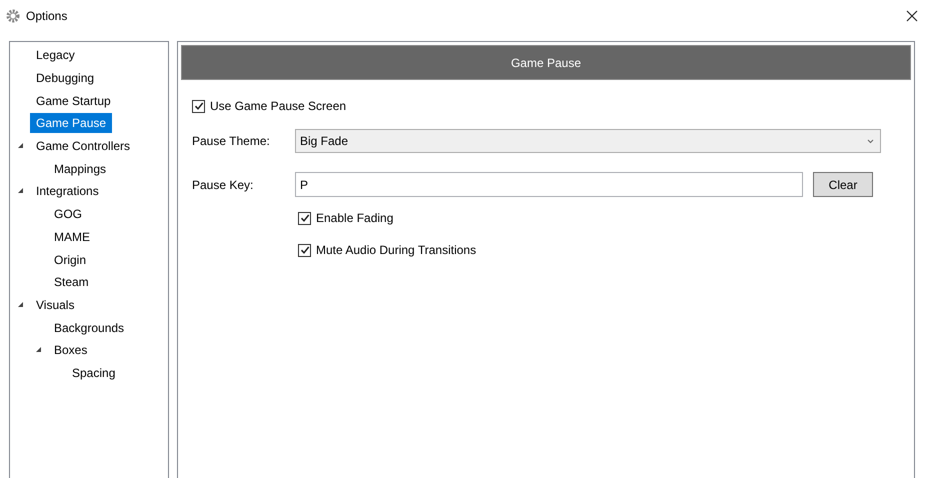 The height and width of the screenshot is (478, 928). I want to click on tree-item: Game Controllers, so click(83, 146).